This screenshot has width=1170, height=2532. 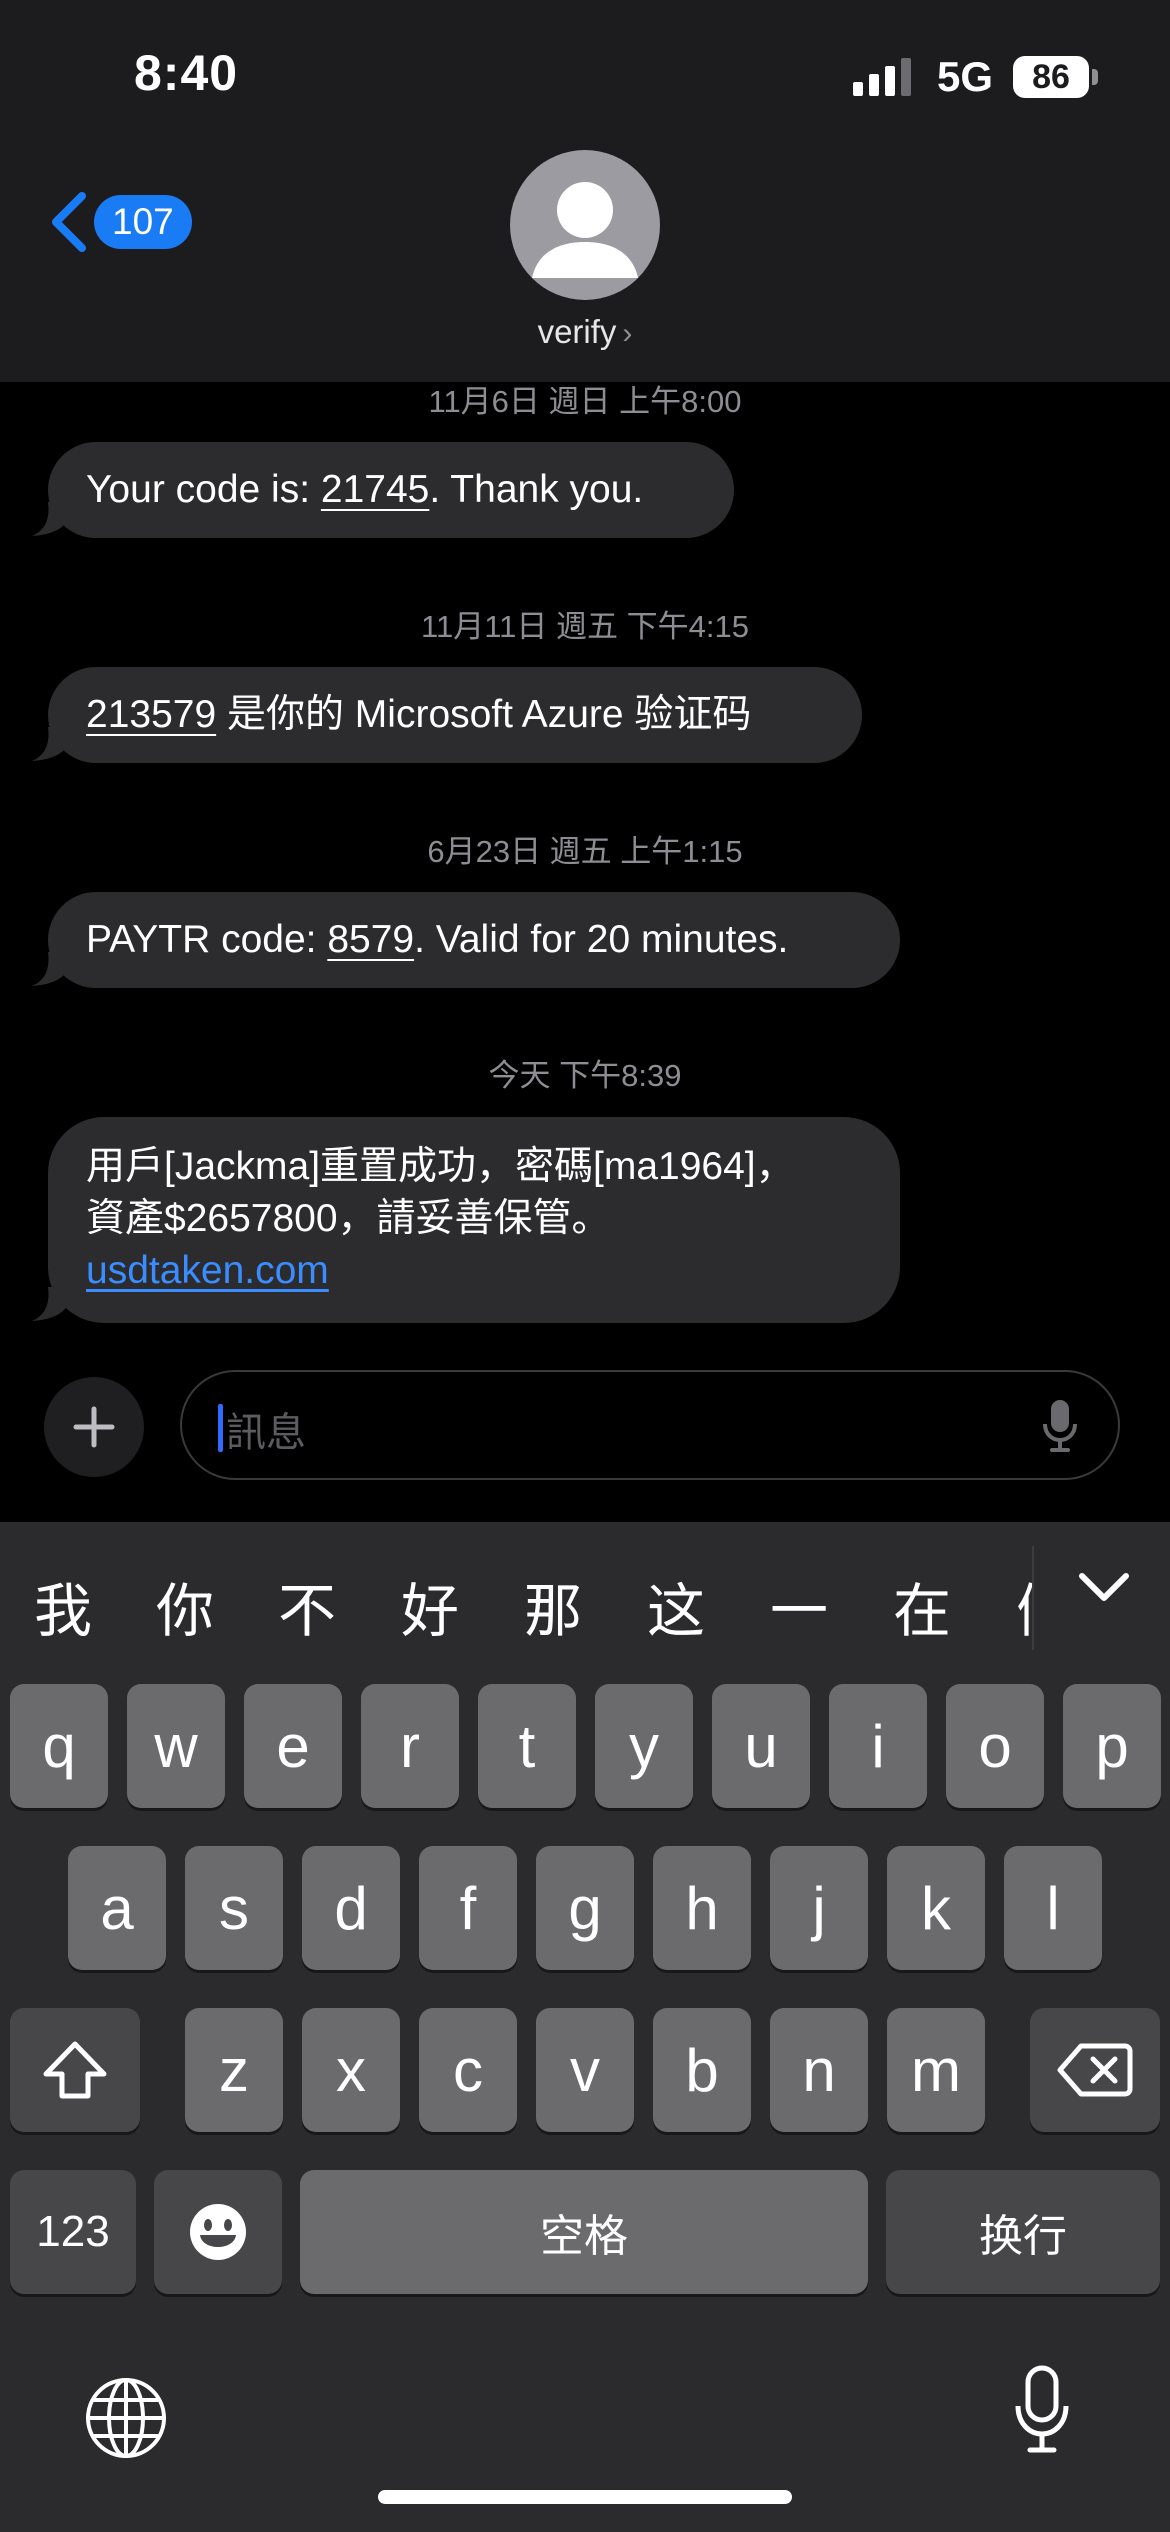 What do you see at coordinates (73, 2232) in the screenshot?
I see `numbers-key: 123` at bounding box center [73, 2232].